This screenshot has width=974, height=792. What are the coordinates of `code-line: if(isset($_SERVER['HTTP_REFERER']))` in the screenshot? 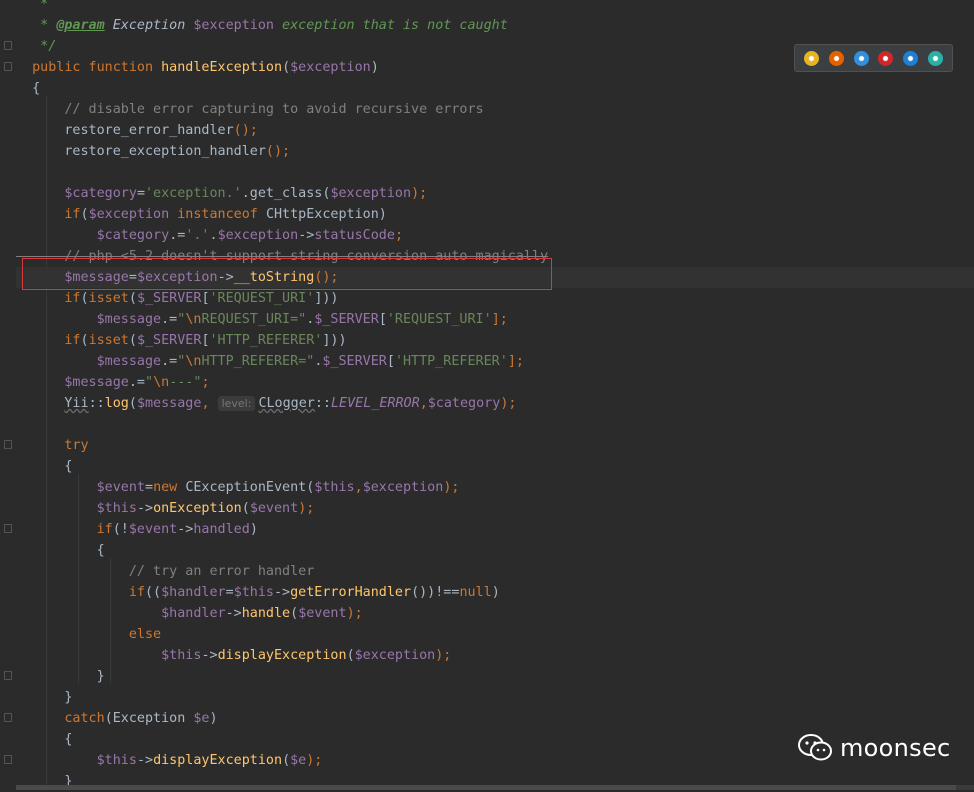 It's located at (495, 340).